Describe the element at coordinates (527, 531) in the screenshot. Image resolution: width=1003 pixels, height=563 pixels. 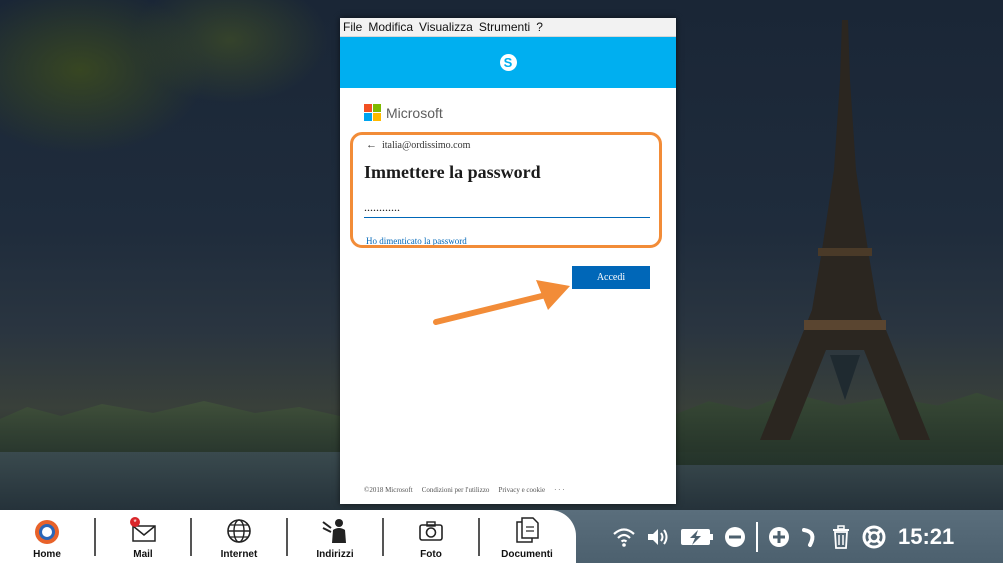
I see `documents-icon` at that location.